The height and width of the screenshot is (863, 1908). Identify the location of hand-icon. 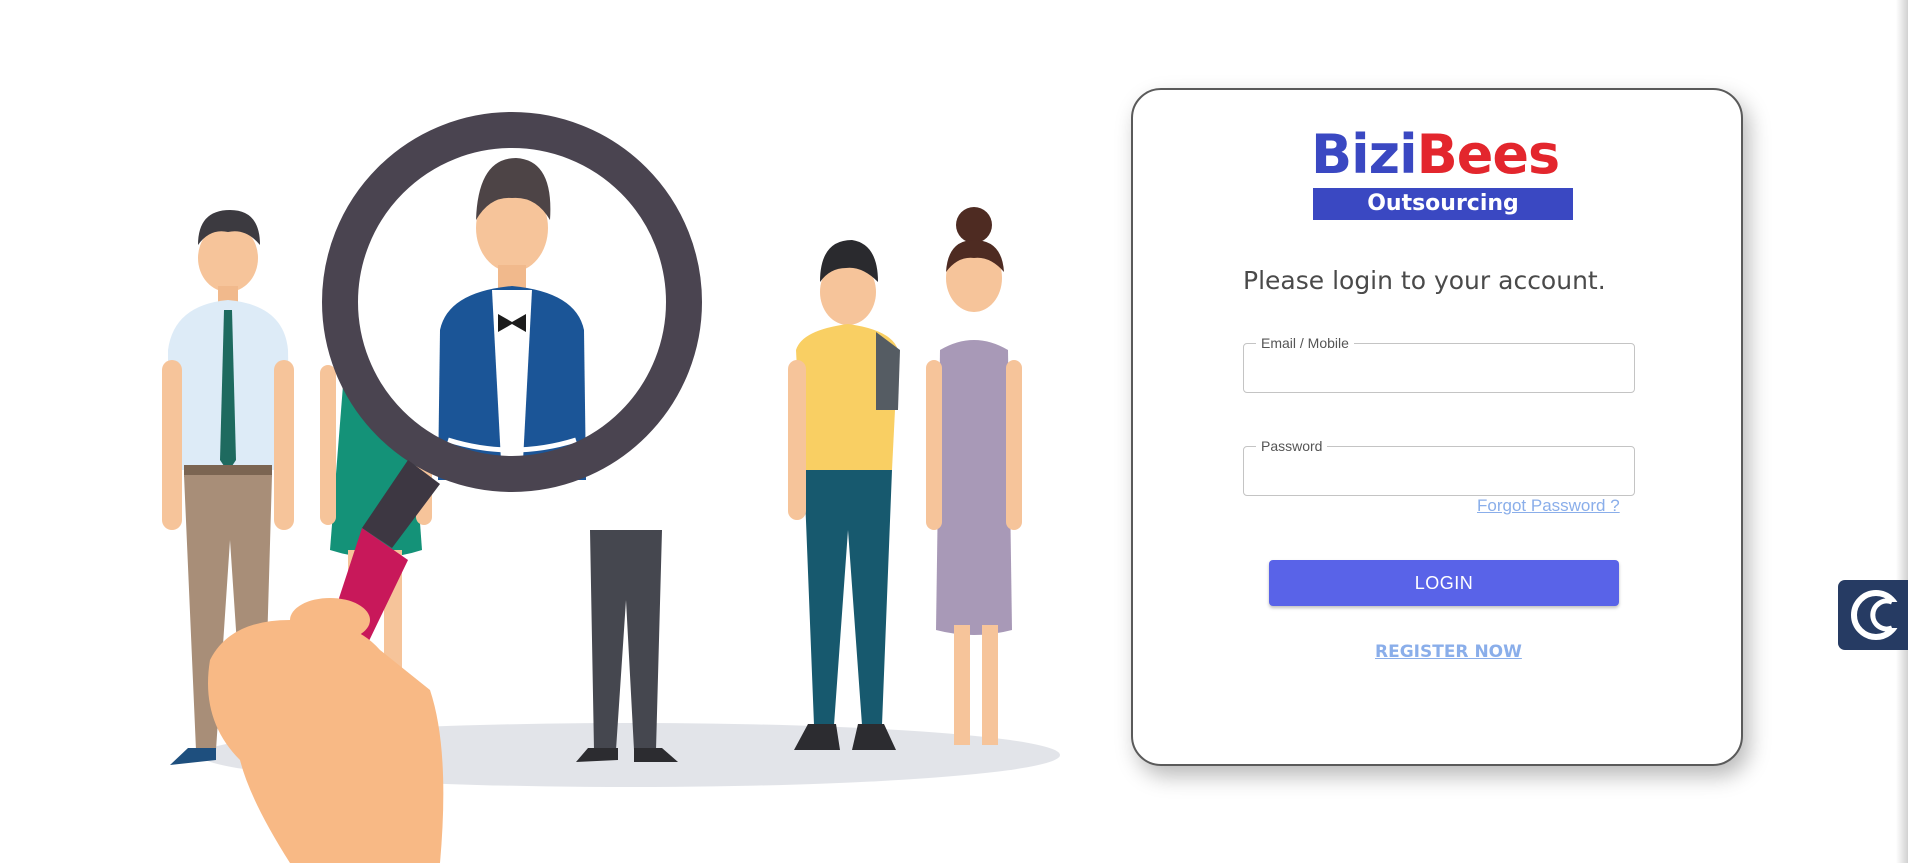
(326, 730).